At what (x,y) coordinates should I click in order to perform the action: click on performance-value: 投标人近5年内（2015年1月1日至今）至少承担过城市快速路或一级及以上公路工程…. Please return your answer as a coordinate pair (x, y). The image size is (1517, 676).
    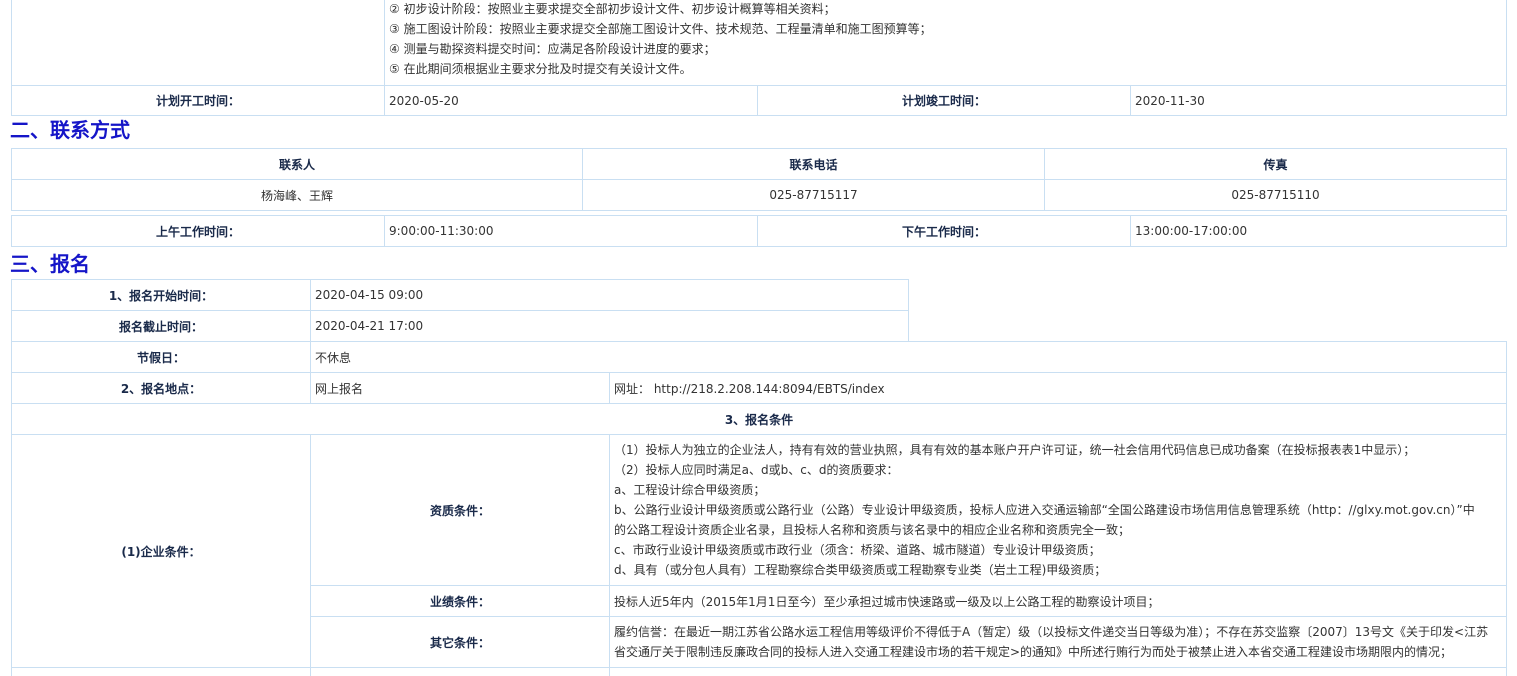
    Looking at the image, I should click on (1058, 601).